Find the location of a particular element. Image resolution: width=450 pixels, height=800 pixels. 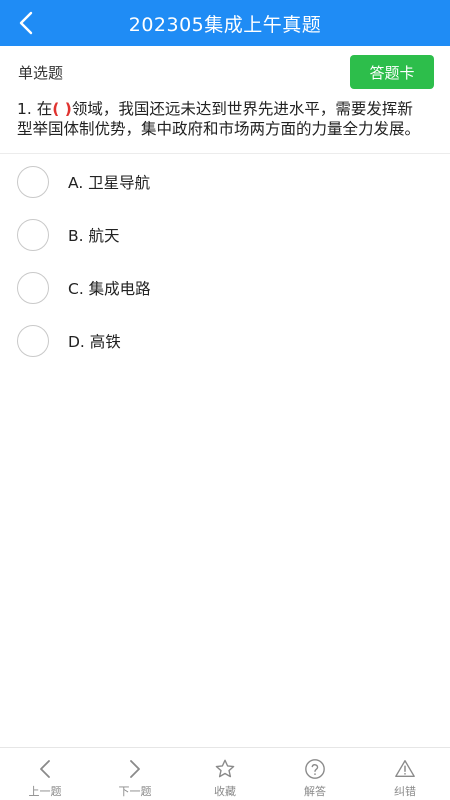

divider is located at coordinates (225, 153).